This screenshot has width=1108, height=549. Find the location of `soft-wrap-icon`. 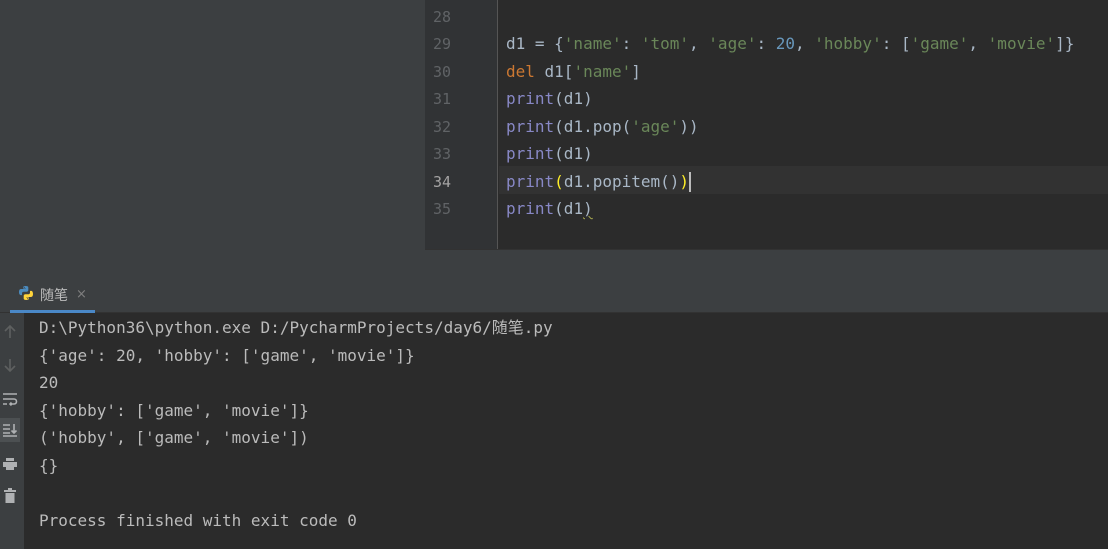

soft-wrap-icon is located at coordinates (10, 399).